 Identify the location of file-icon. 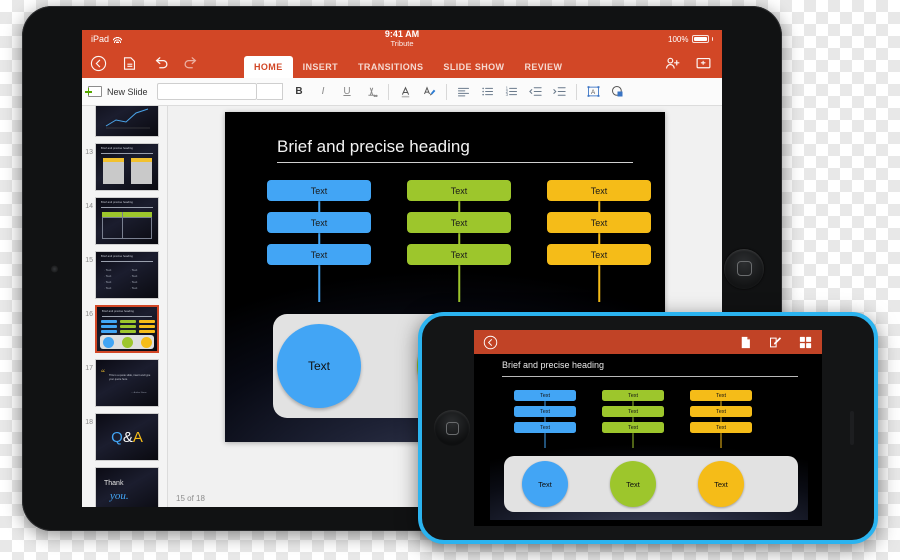
(745, 342).